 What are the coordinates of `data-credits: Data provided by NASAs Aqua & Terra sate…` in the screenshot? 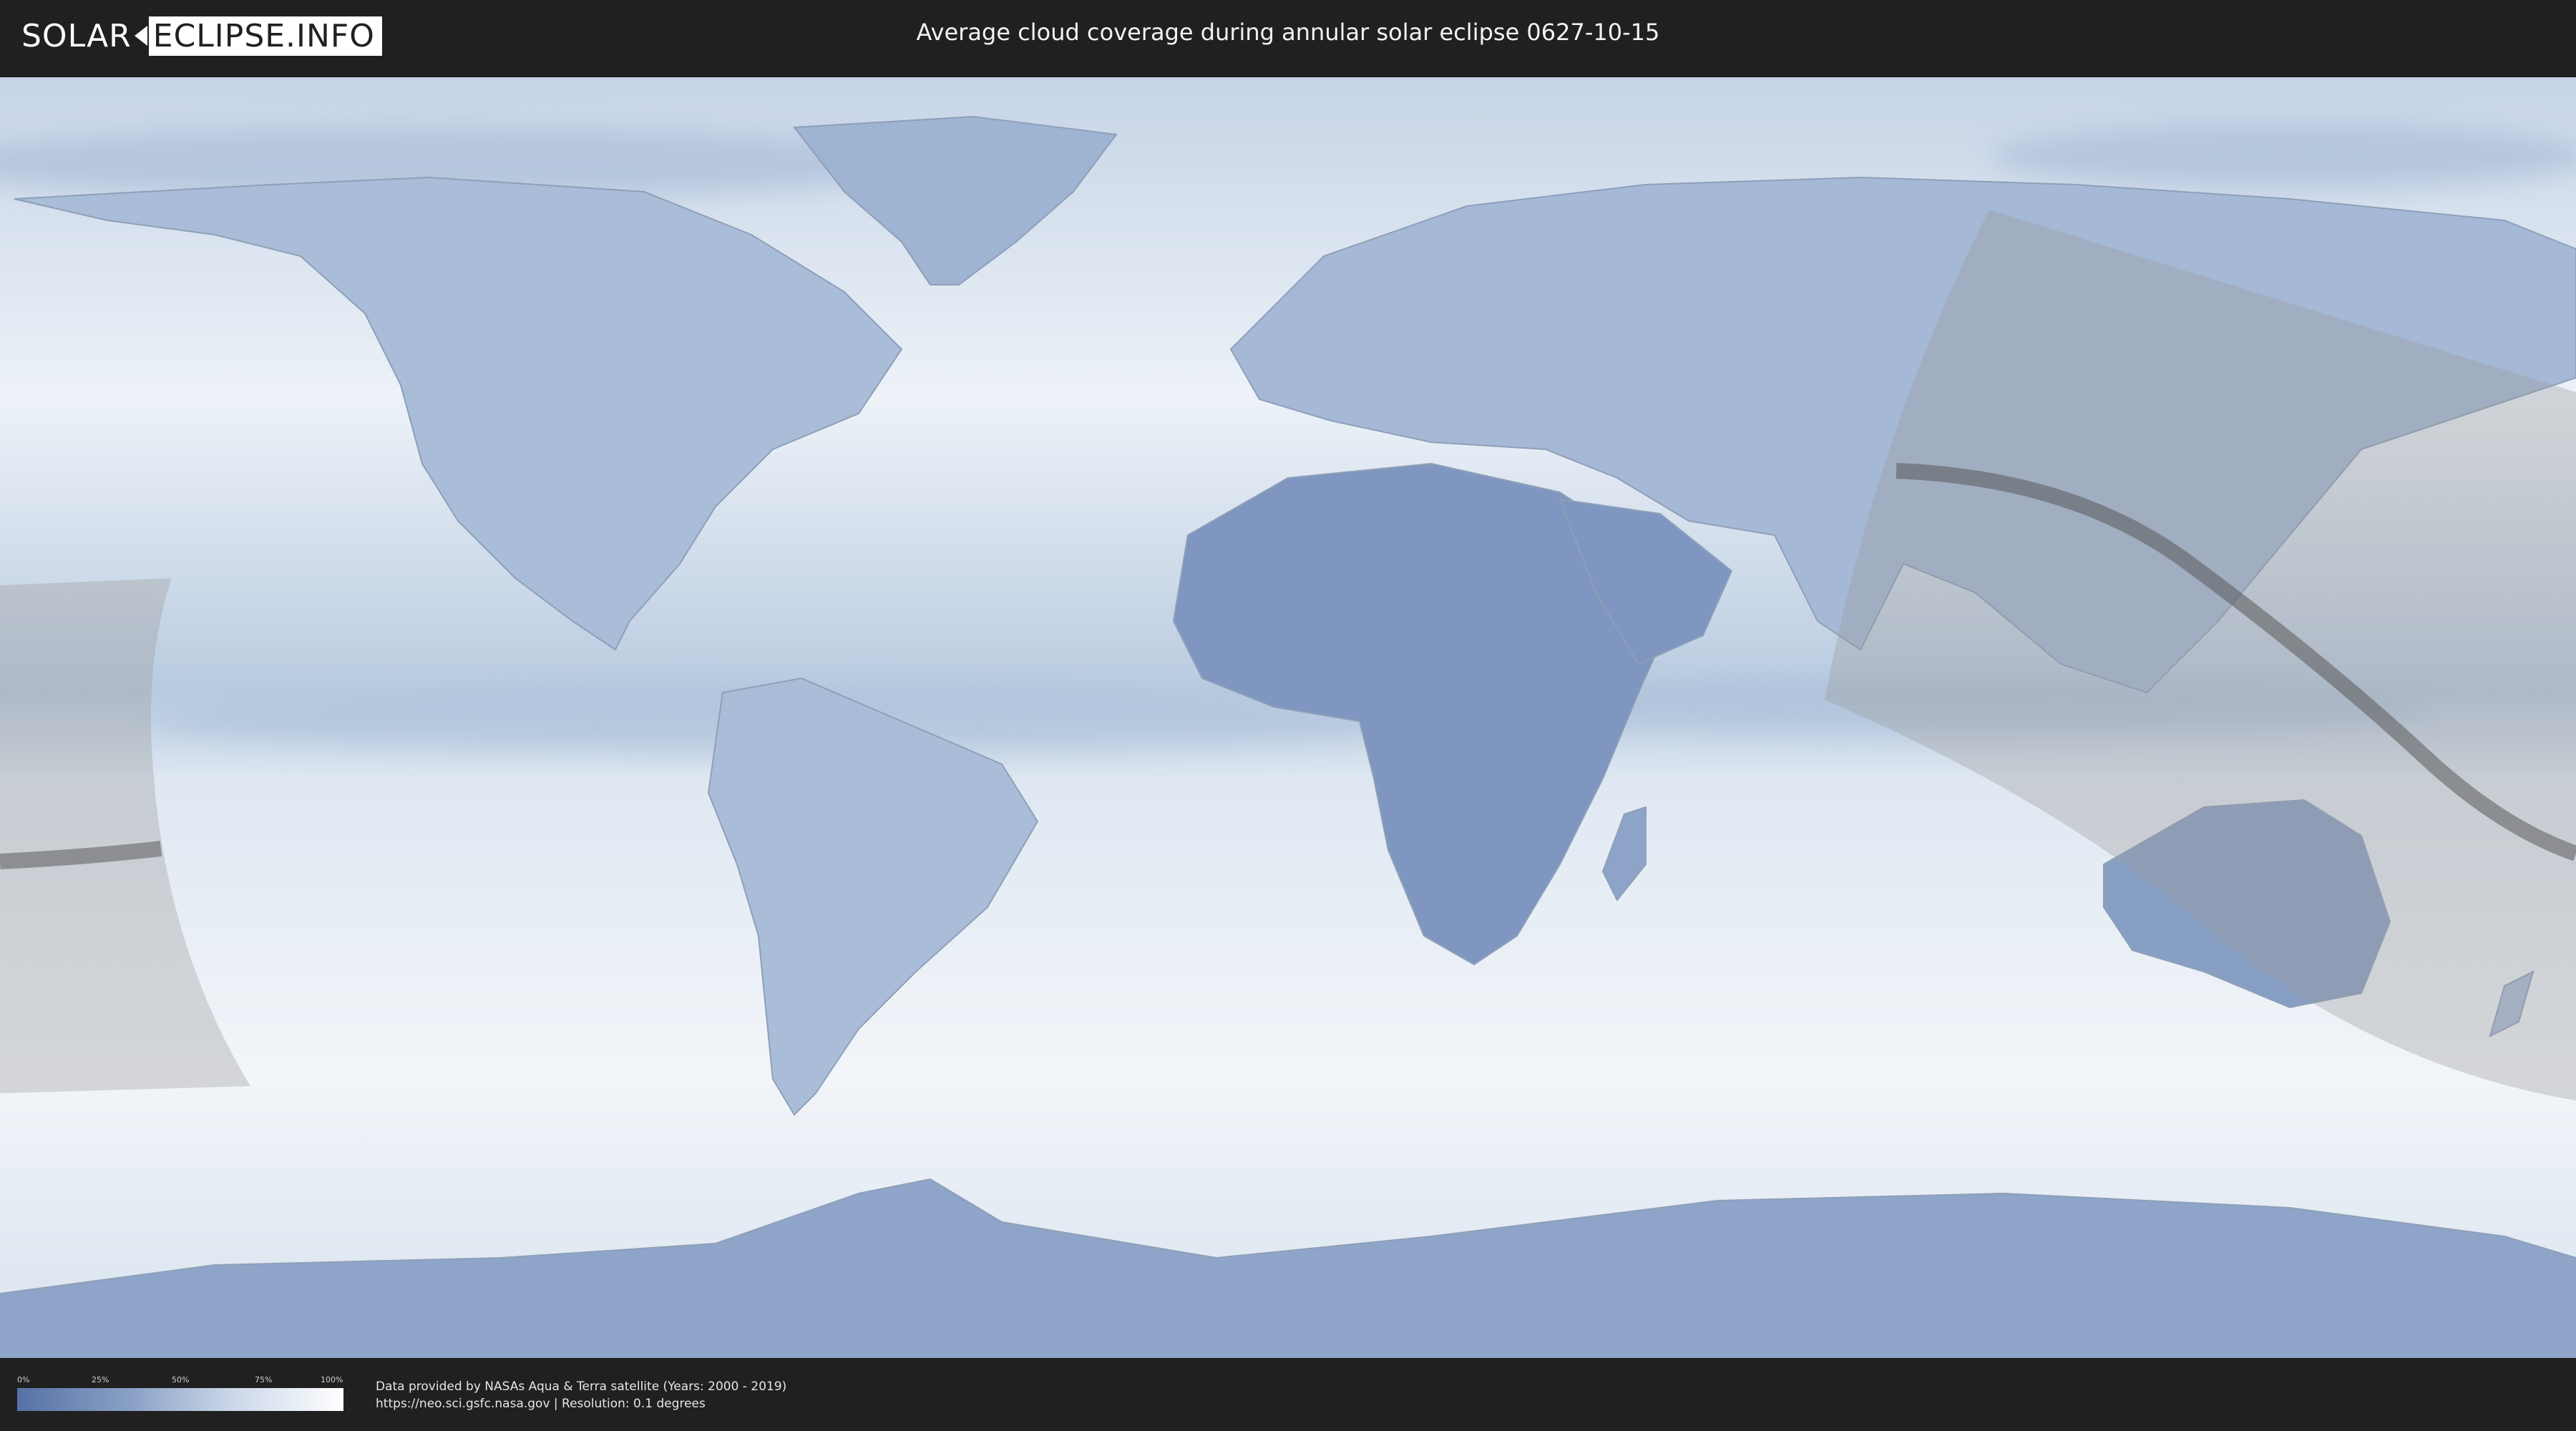 It's located at (581, 1395).